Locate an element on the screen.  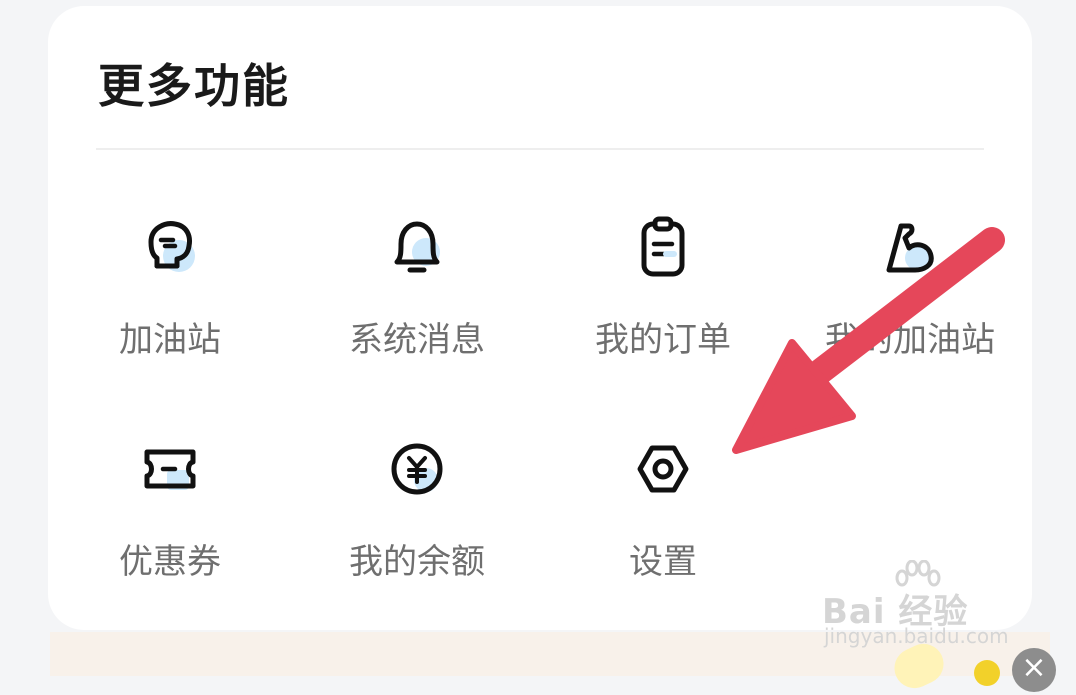
grid-item-my-orders: 我的订单 is located at coordinates (663, 297).